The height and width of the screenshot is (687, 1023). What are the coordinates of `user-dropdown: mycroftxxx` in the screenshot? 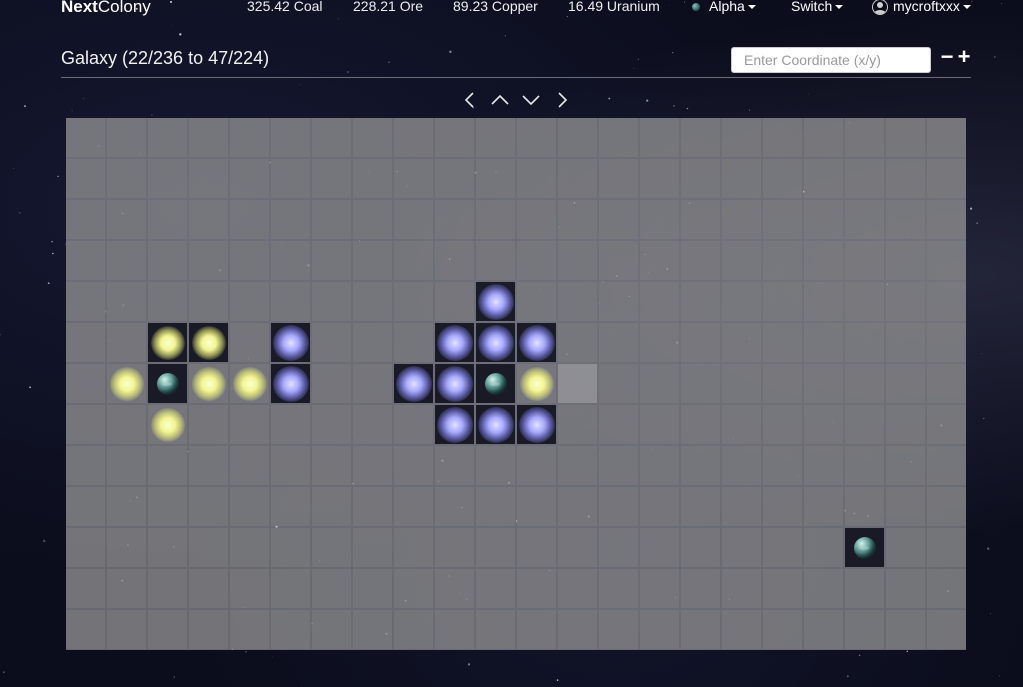 It's located at (921, 8).